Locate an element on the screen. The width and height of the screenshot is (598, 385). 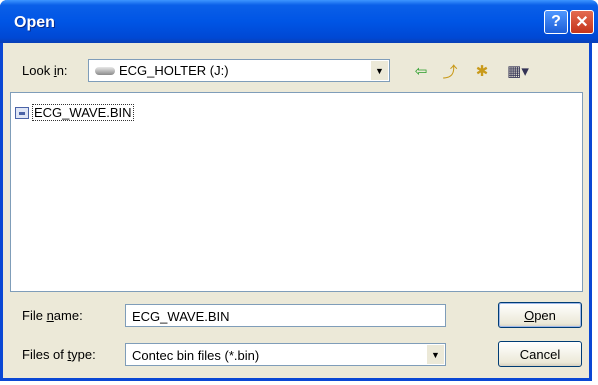
open-button-label: pen is located at coordinates (545, 315).